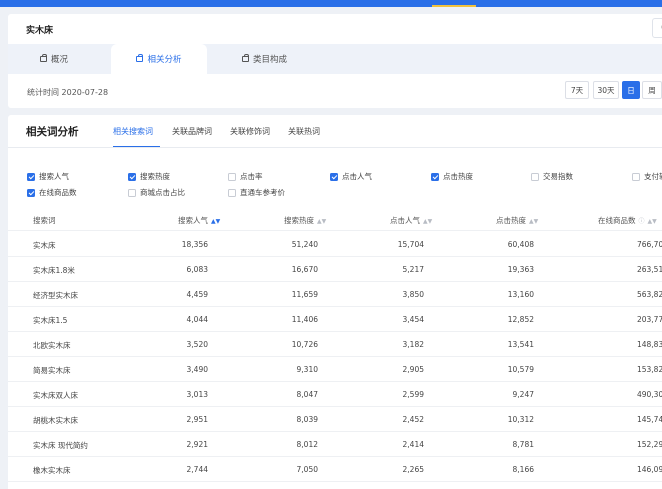  I want to click on info-icon: ⓘ, so click(641, 221).